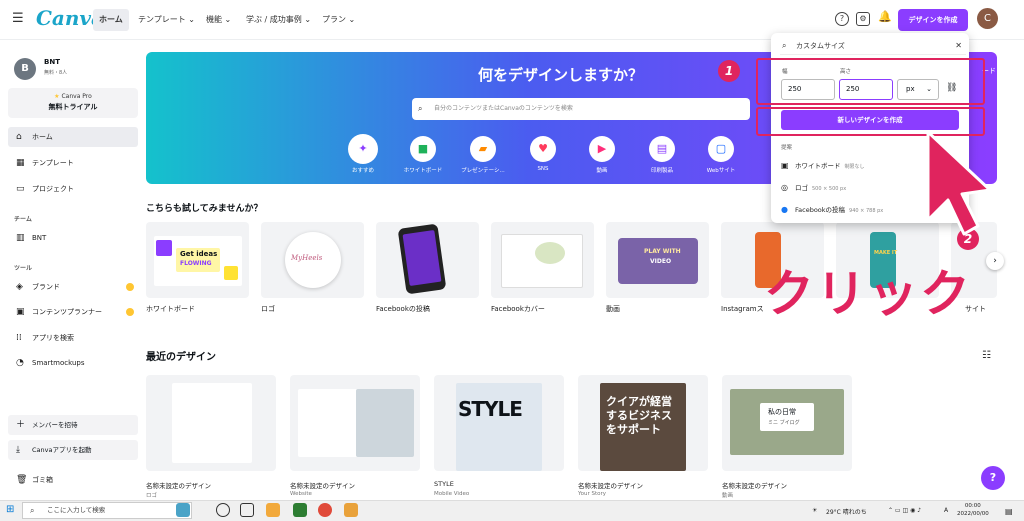 This screenshot has width=1024, height=521. What do you see at coordinates (870, 81) in the screenshot?
I see `annotation-box-size-fields` at bounding box center [870, 81].